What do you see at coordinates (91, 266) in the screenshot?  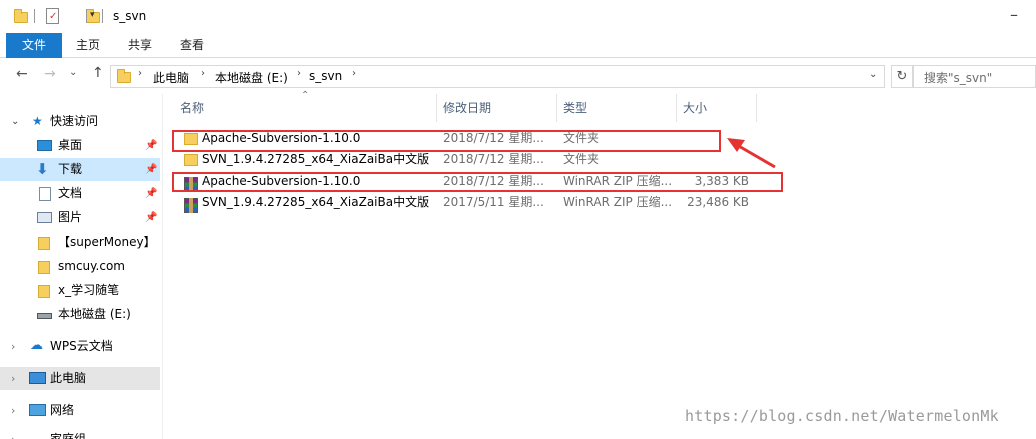 I see `nav-label: smcuy.com` at bounding box center [91, 266].